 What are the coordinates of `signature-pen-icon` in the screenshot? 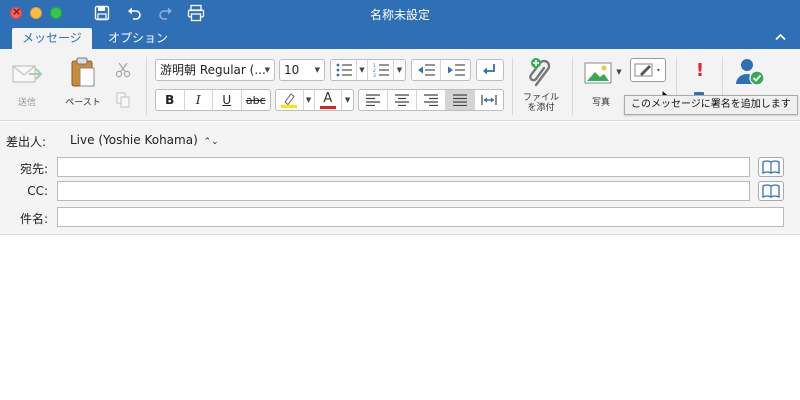 It's located at (647, 70).